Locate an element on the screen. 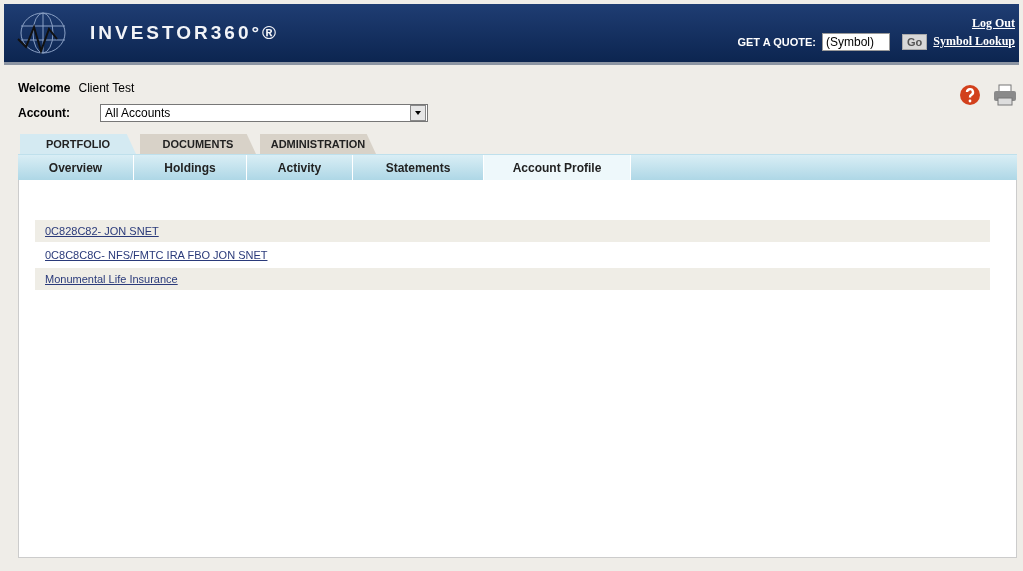  subtab: Account Profile is located at coordinates (557, 167).